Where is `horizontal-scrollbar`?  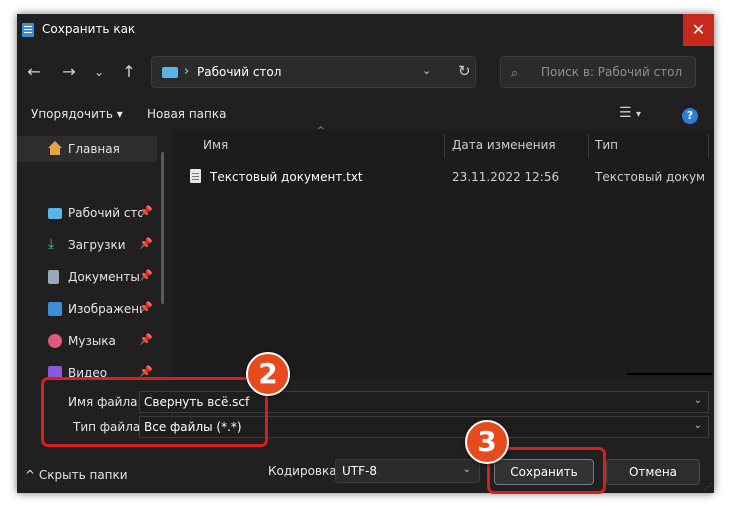
horizontal-scrollbar is located at coordinates (669, 374).